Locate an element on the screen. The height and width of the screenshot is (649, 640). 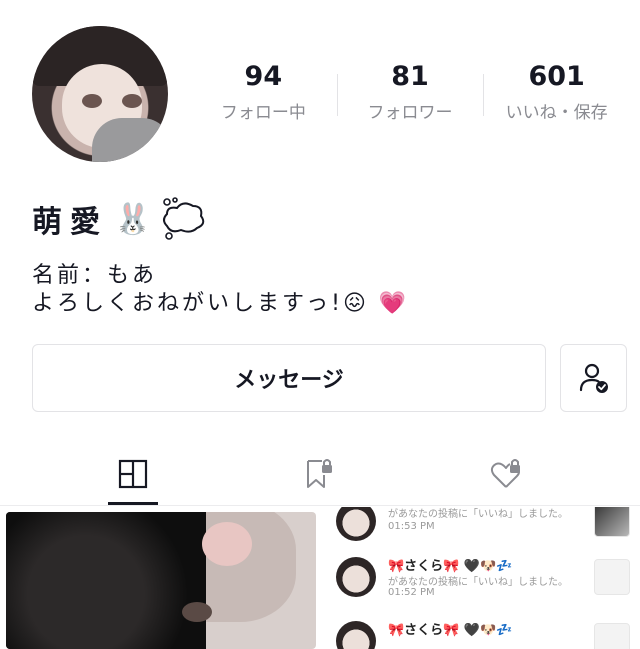
profile-avatar is located at coordinates (100, 94).